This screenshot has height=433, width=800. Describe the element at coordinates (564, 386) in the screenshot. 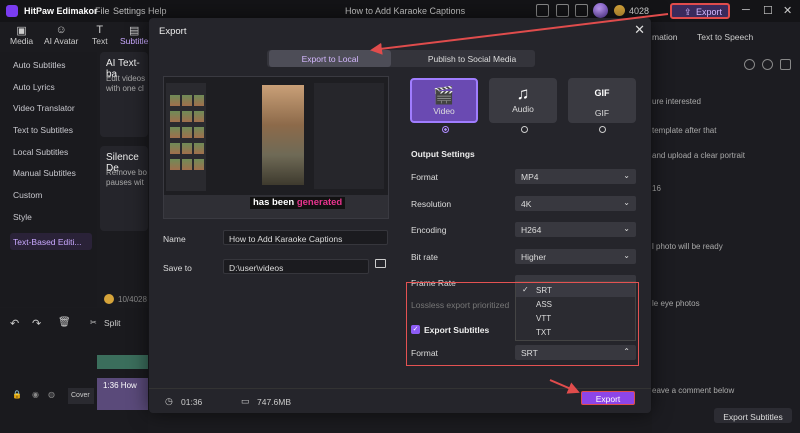

I see `arrow-to-export-button` at that location.